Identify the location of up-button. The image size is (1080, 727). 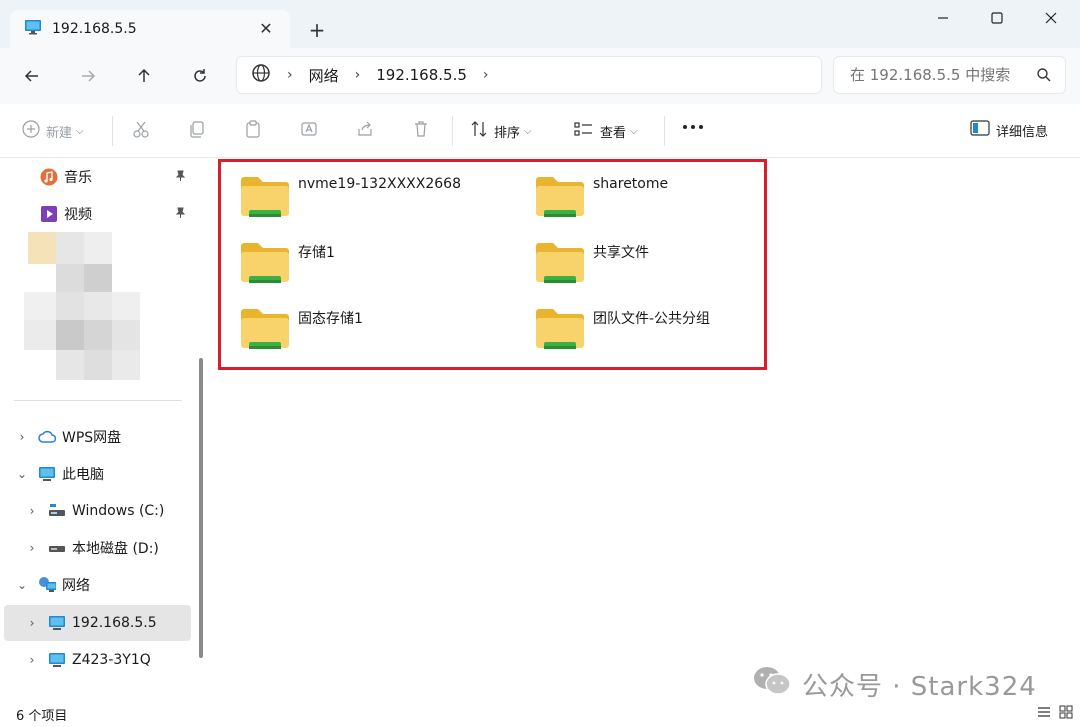
(144, 76).